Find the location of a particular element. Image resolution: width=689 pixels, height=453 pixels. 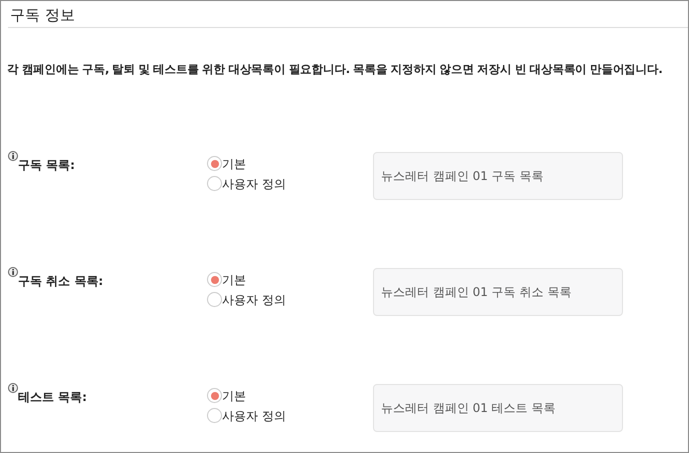

field-label: 테스트 목록: is located at coordinates (52, 397).